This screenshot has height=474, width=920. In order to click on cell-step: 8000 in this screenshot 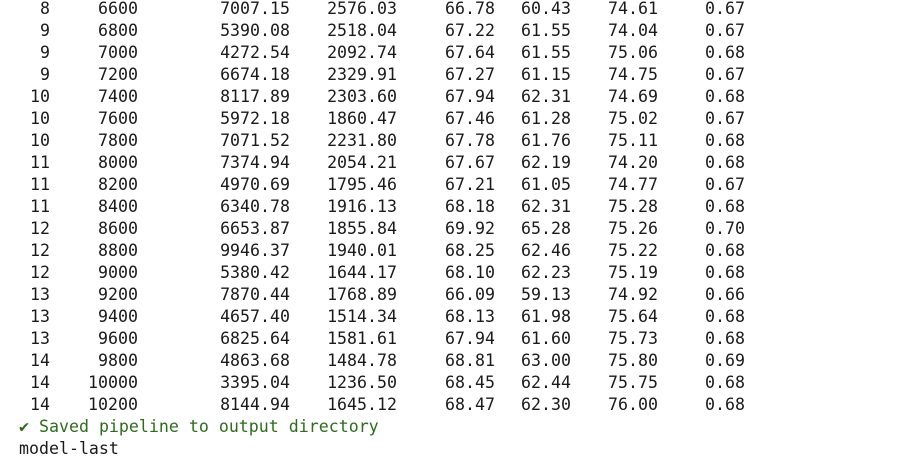, I will do `click(118, 162)`.